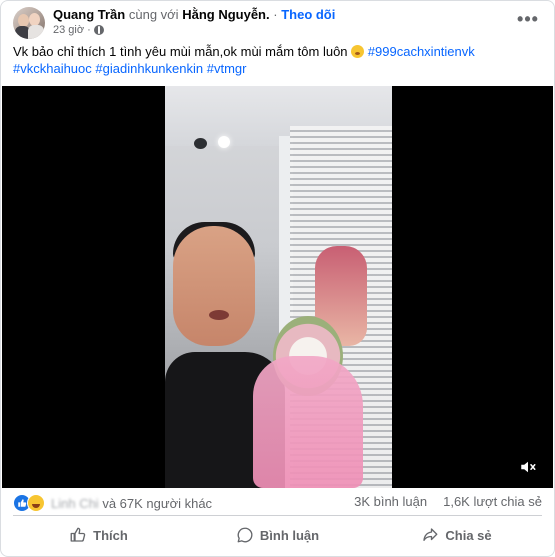 This screenshot has width=555, height=557. Describe the element at coordinates (110, 535) in the screenshot. I see `like-label: Thích` at that location.